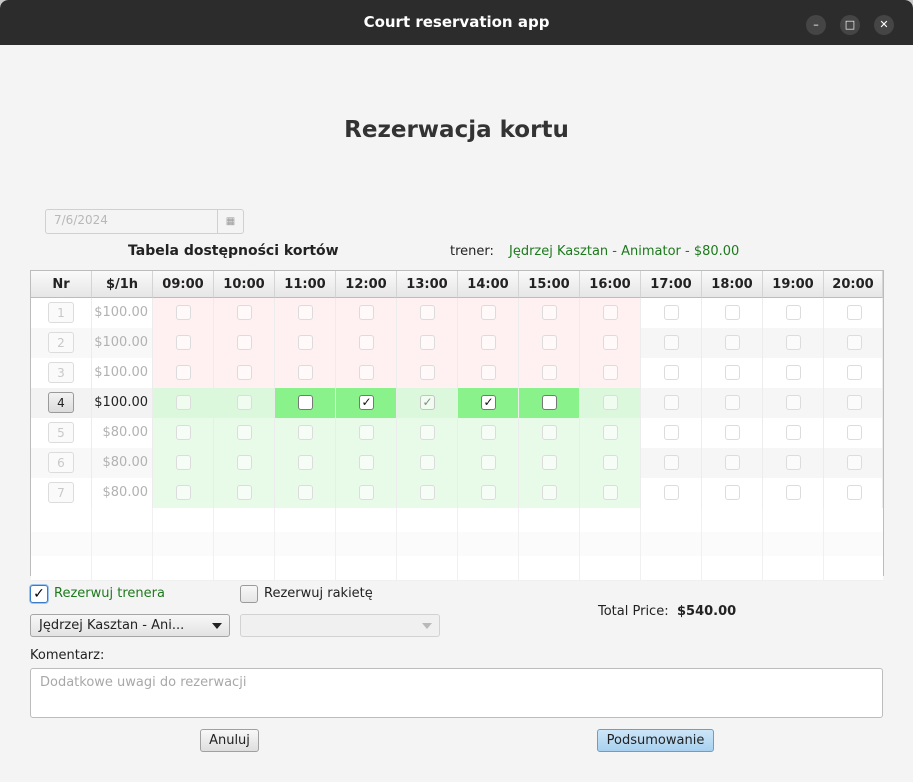 This screenshot has width=913, height=782. What do you see at coordinates (244, 284) in the screenshot?
I see `column-header: 10:00` at bounding box center [244, 284].